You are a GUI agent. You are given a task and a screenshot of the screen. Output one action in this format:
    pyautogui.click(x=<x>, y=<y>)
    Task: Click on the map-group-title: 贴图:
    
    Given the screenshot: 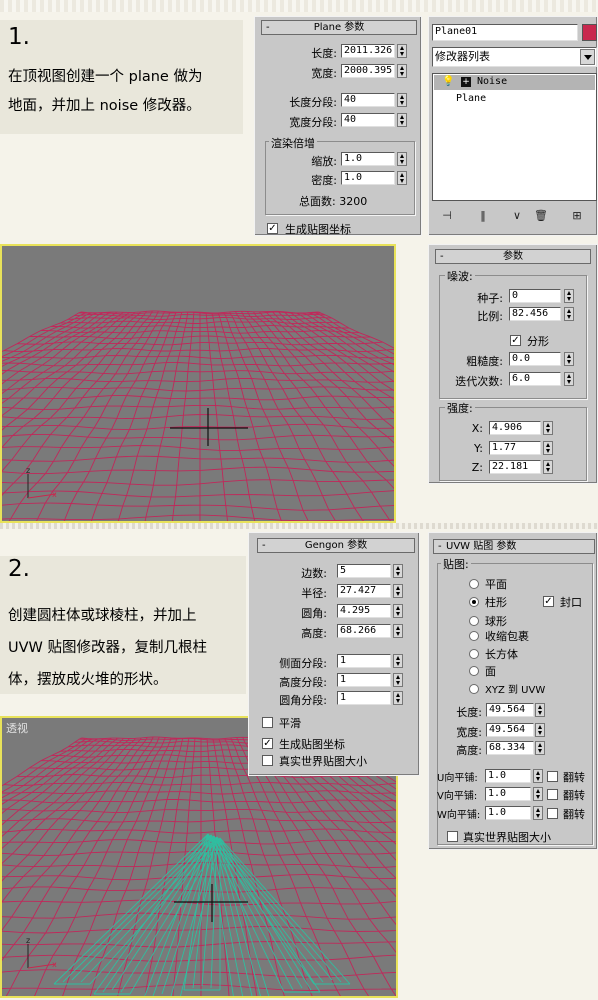 What is the action you would take?
    pyautogui.click(x=456, y=564)
    